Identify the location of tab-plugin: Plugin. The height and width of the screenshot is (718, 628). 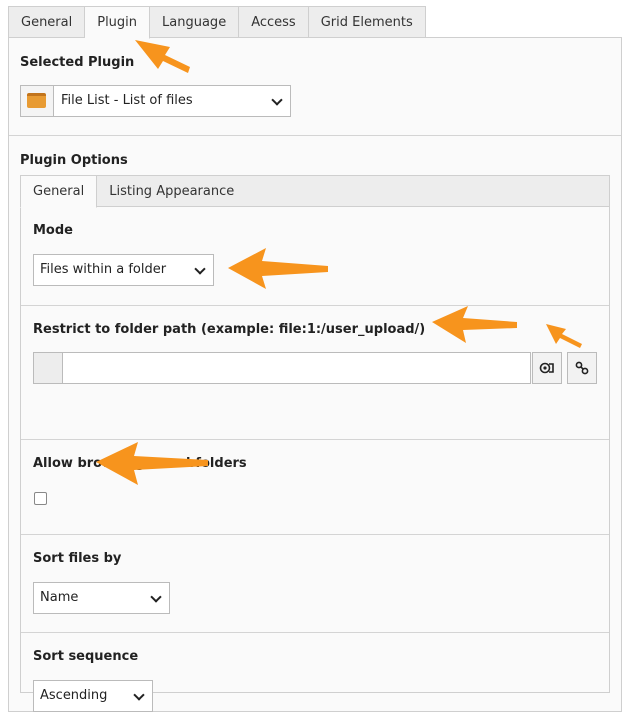
(118, 22).